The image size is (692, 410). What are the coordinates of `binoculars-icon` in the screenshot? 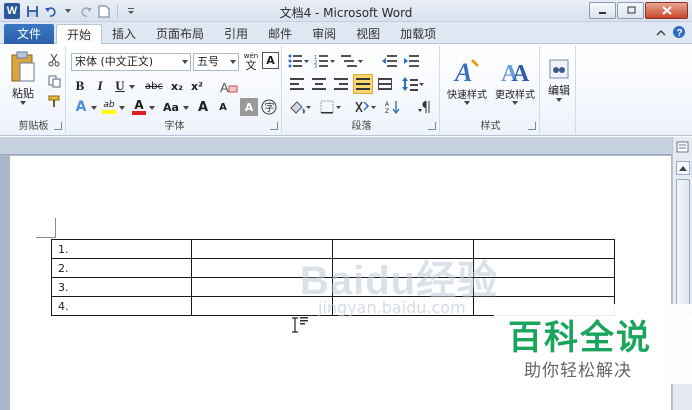 It's located at (559, 69).